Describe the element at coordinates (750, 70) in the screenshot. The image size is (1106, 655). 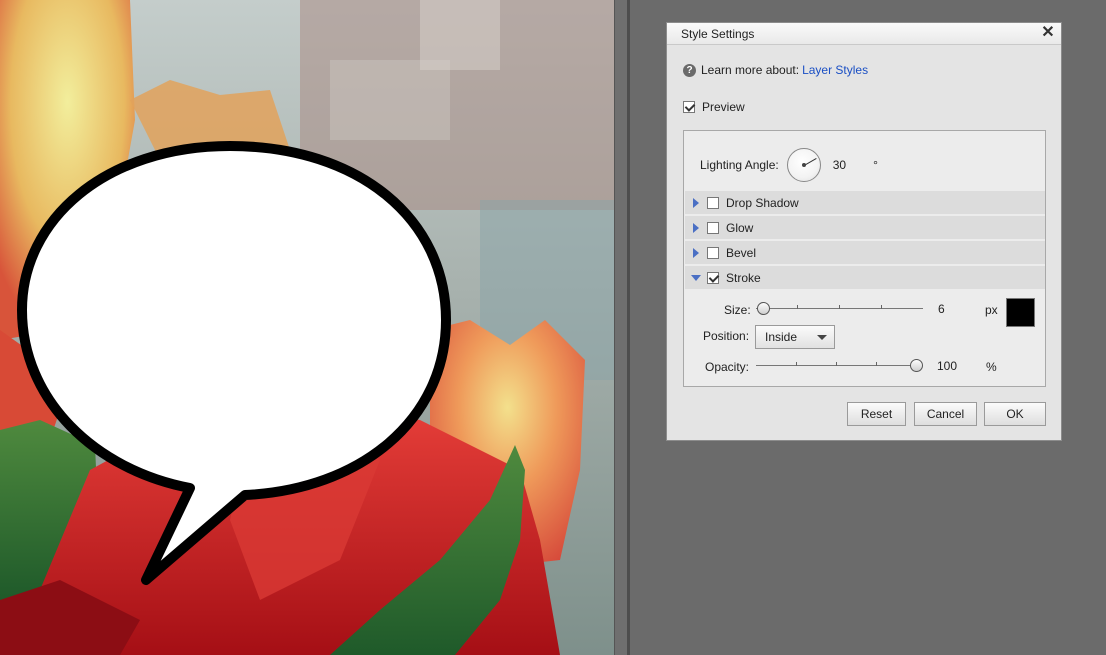
I see `help-text: Learn more about:` at that location.